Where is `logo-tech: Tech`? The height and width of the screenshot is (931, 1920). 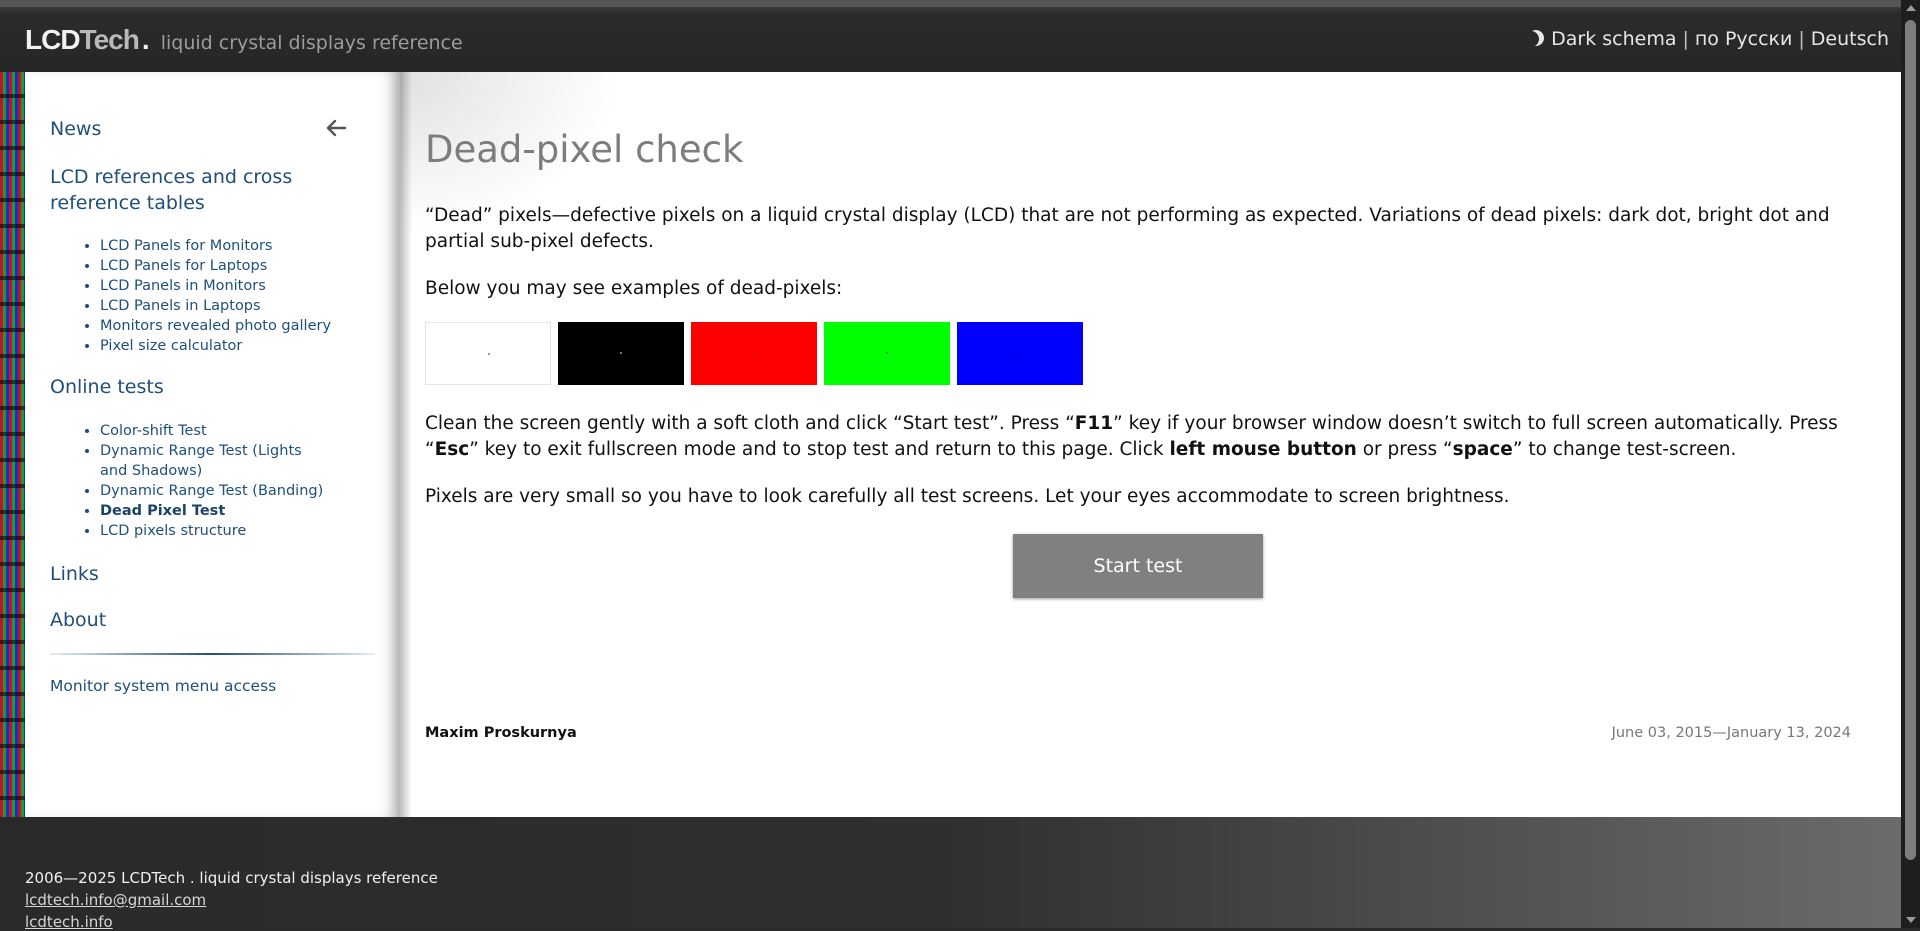 logo-tech: Tech is located at coordinates (109, 39).